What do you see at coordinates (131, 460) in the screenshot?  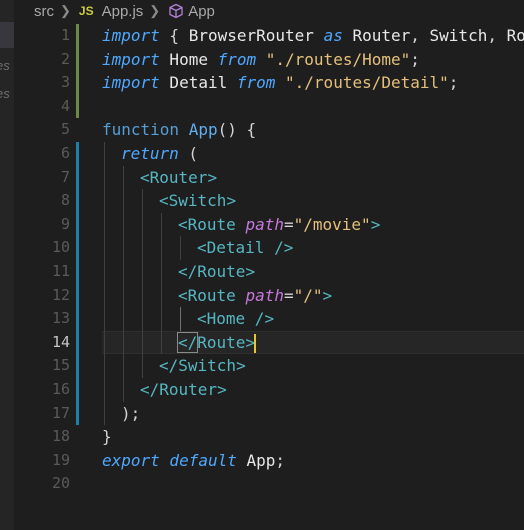 I see `keyword: export` at bounding box center [131, 460].